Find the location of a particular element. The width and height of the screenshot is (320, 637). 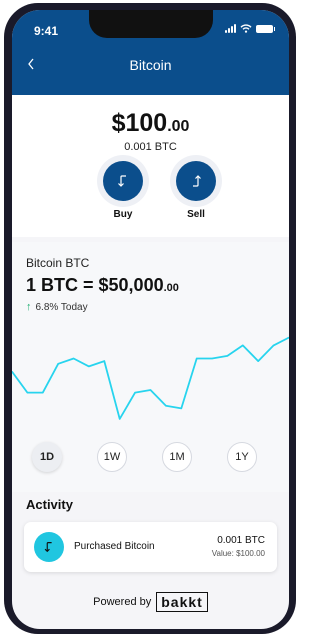

buy-label: Buy is located at coordinates (123, 214).